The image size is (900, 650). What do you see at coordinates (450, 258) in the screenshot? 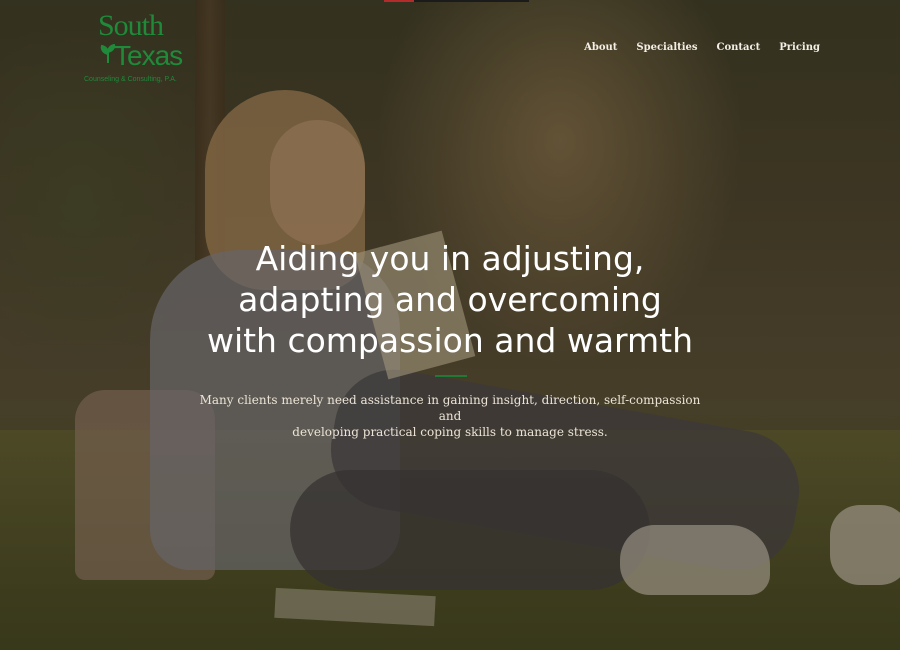
I see `headline-line-1: Aiding you in adjusting,` at bounding box center [450, 258].